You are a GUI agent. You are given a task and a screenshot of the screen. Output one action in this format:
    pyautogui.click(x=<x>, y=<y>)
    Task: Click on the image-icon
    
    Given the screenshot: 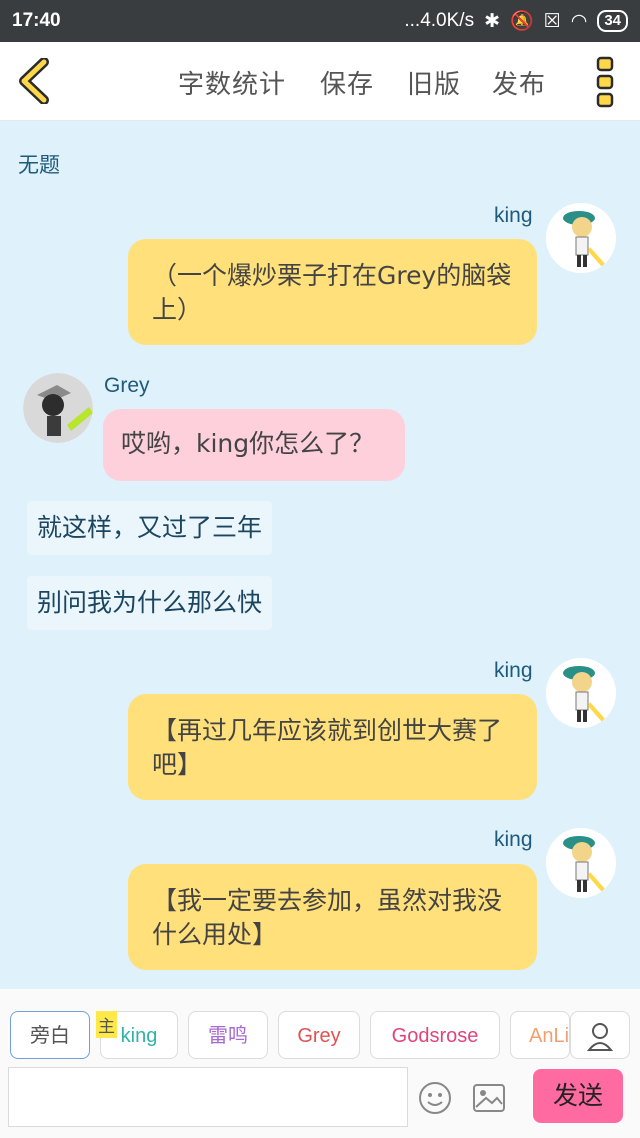 What is the action you would take?
    pyautogui.click(x=489, y=1098)
    